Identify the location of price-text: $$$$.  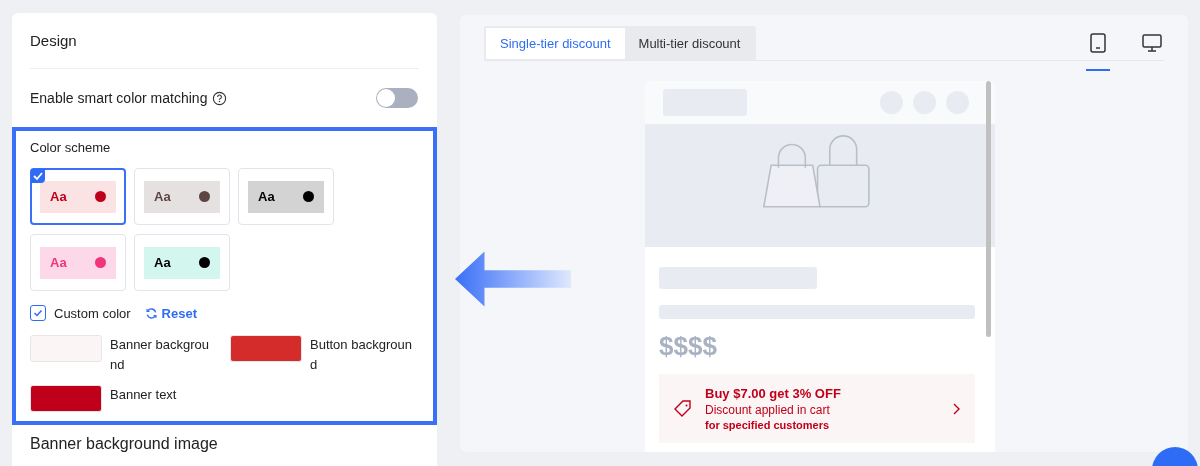
(688, 346).